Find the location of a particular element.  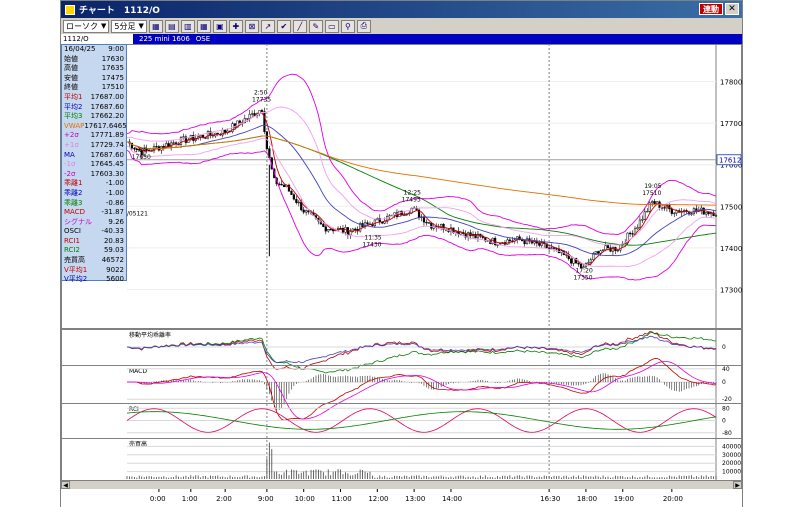

grid-icon: ▦ is located at coordinates (155, 26).